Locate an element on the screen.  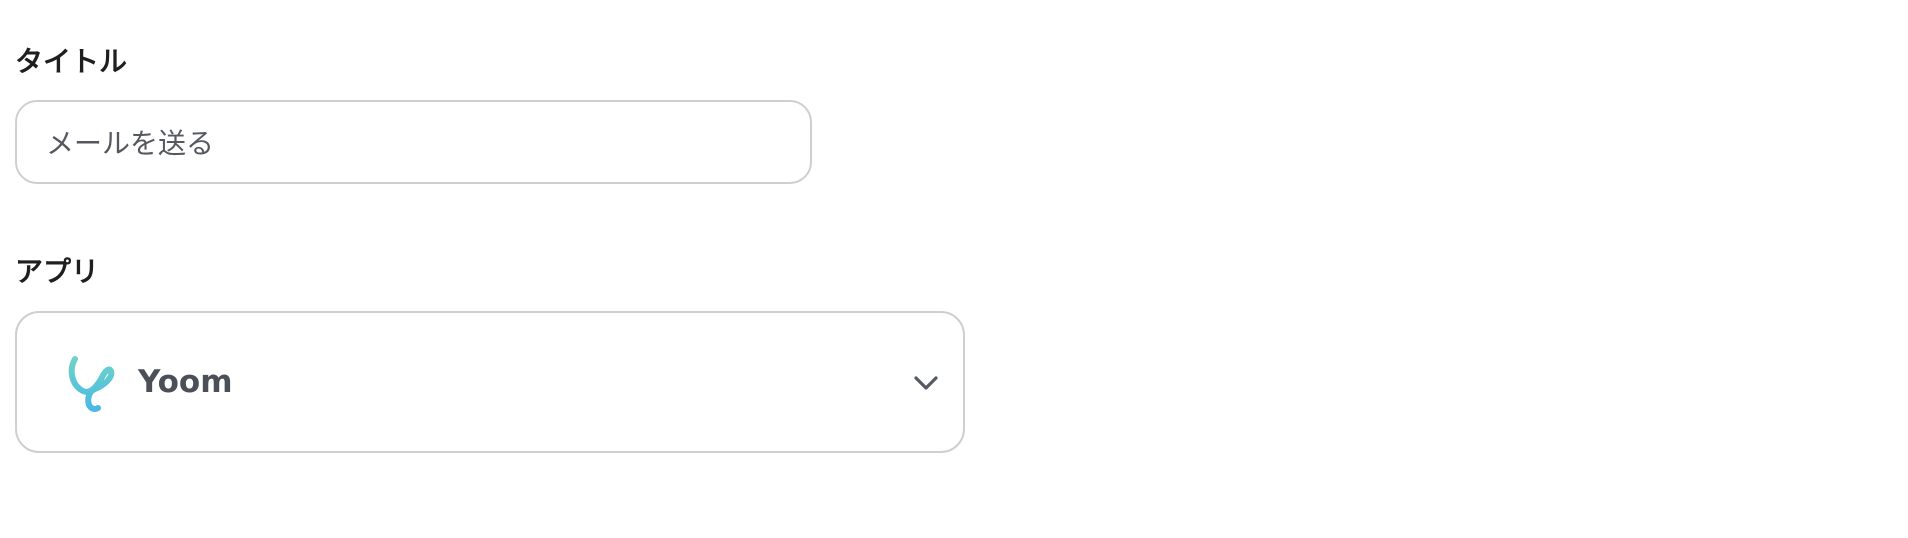
selected-app-name: Yoom is located at coordinates (185, 382).